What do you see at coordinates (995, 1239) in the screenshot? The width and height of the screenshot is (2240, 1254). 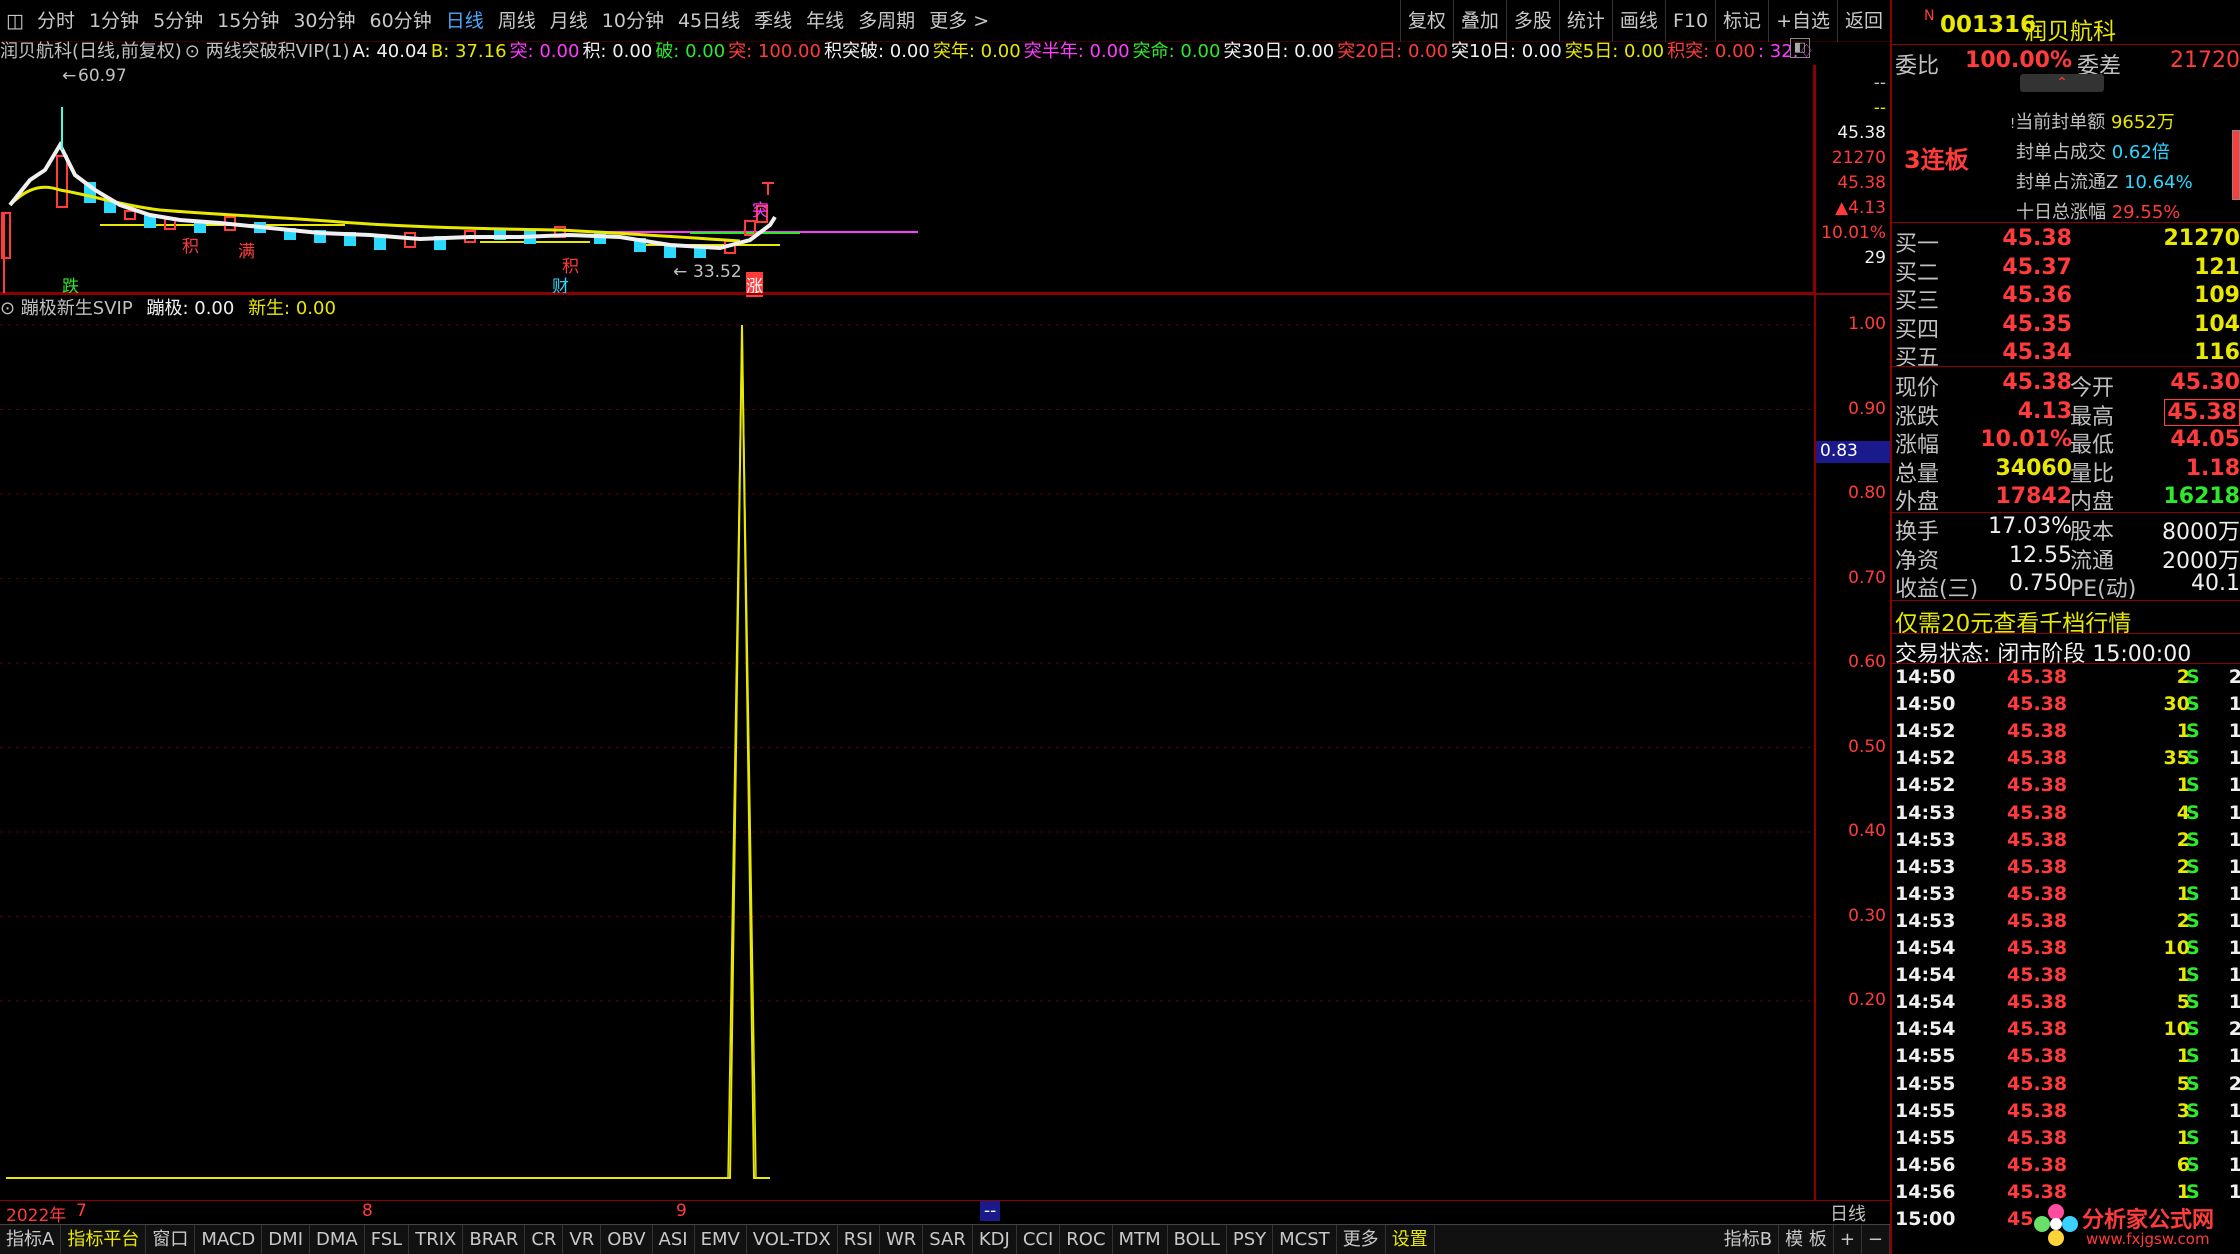 I see `bottom-tab-18: KDJ` at bounding box center [995, 1239].